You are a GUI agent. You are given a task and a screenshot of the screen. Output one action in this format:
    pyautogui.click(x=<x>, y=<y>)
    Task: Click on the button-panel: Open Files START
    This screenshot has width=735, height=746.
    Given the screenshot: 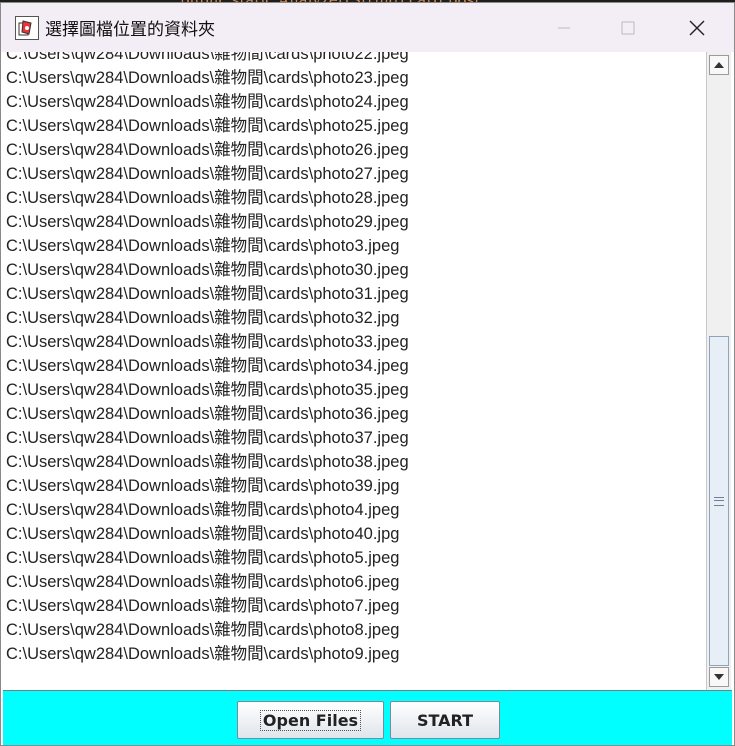 What is the action you would take?
    pyautogui.click(x=367, y=717)
    